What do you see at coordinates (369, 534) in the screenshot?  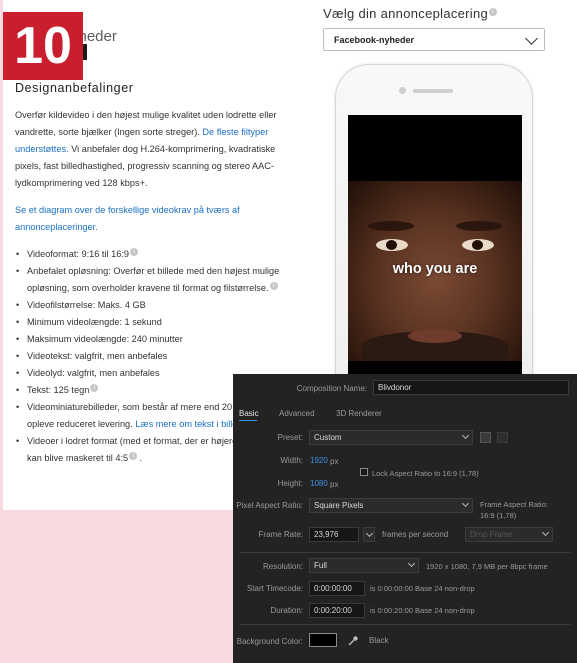 I see `frame-rate-dropdown` at bounding box center [369, 534].